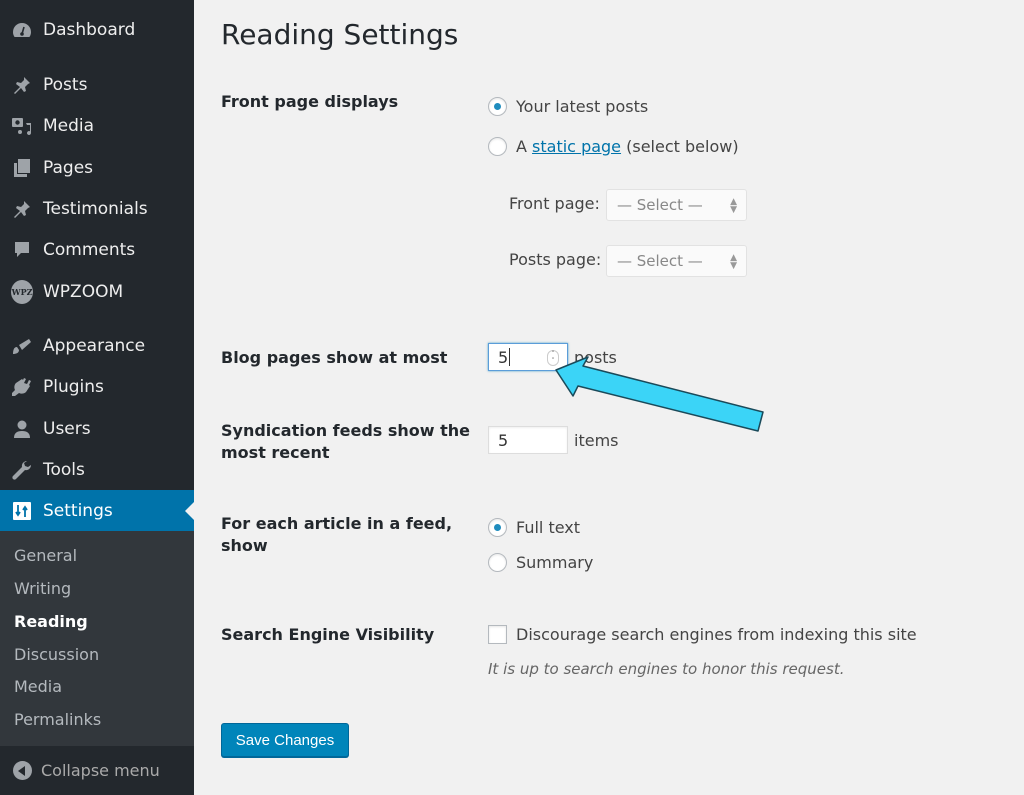  I want to click on radio-static-page-label: A static page (select below), so click(627, 146).